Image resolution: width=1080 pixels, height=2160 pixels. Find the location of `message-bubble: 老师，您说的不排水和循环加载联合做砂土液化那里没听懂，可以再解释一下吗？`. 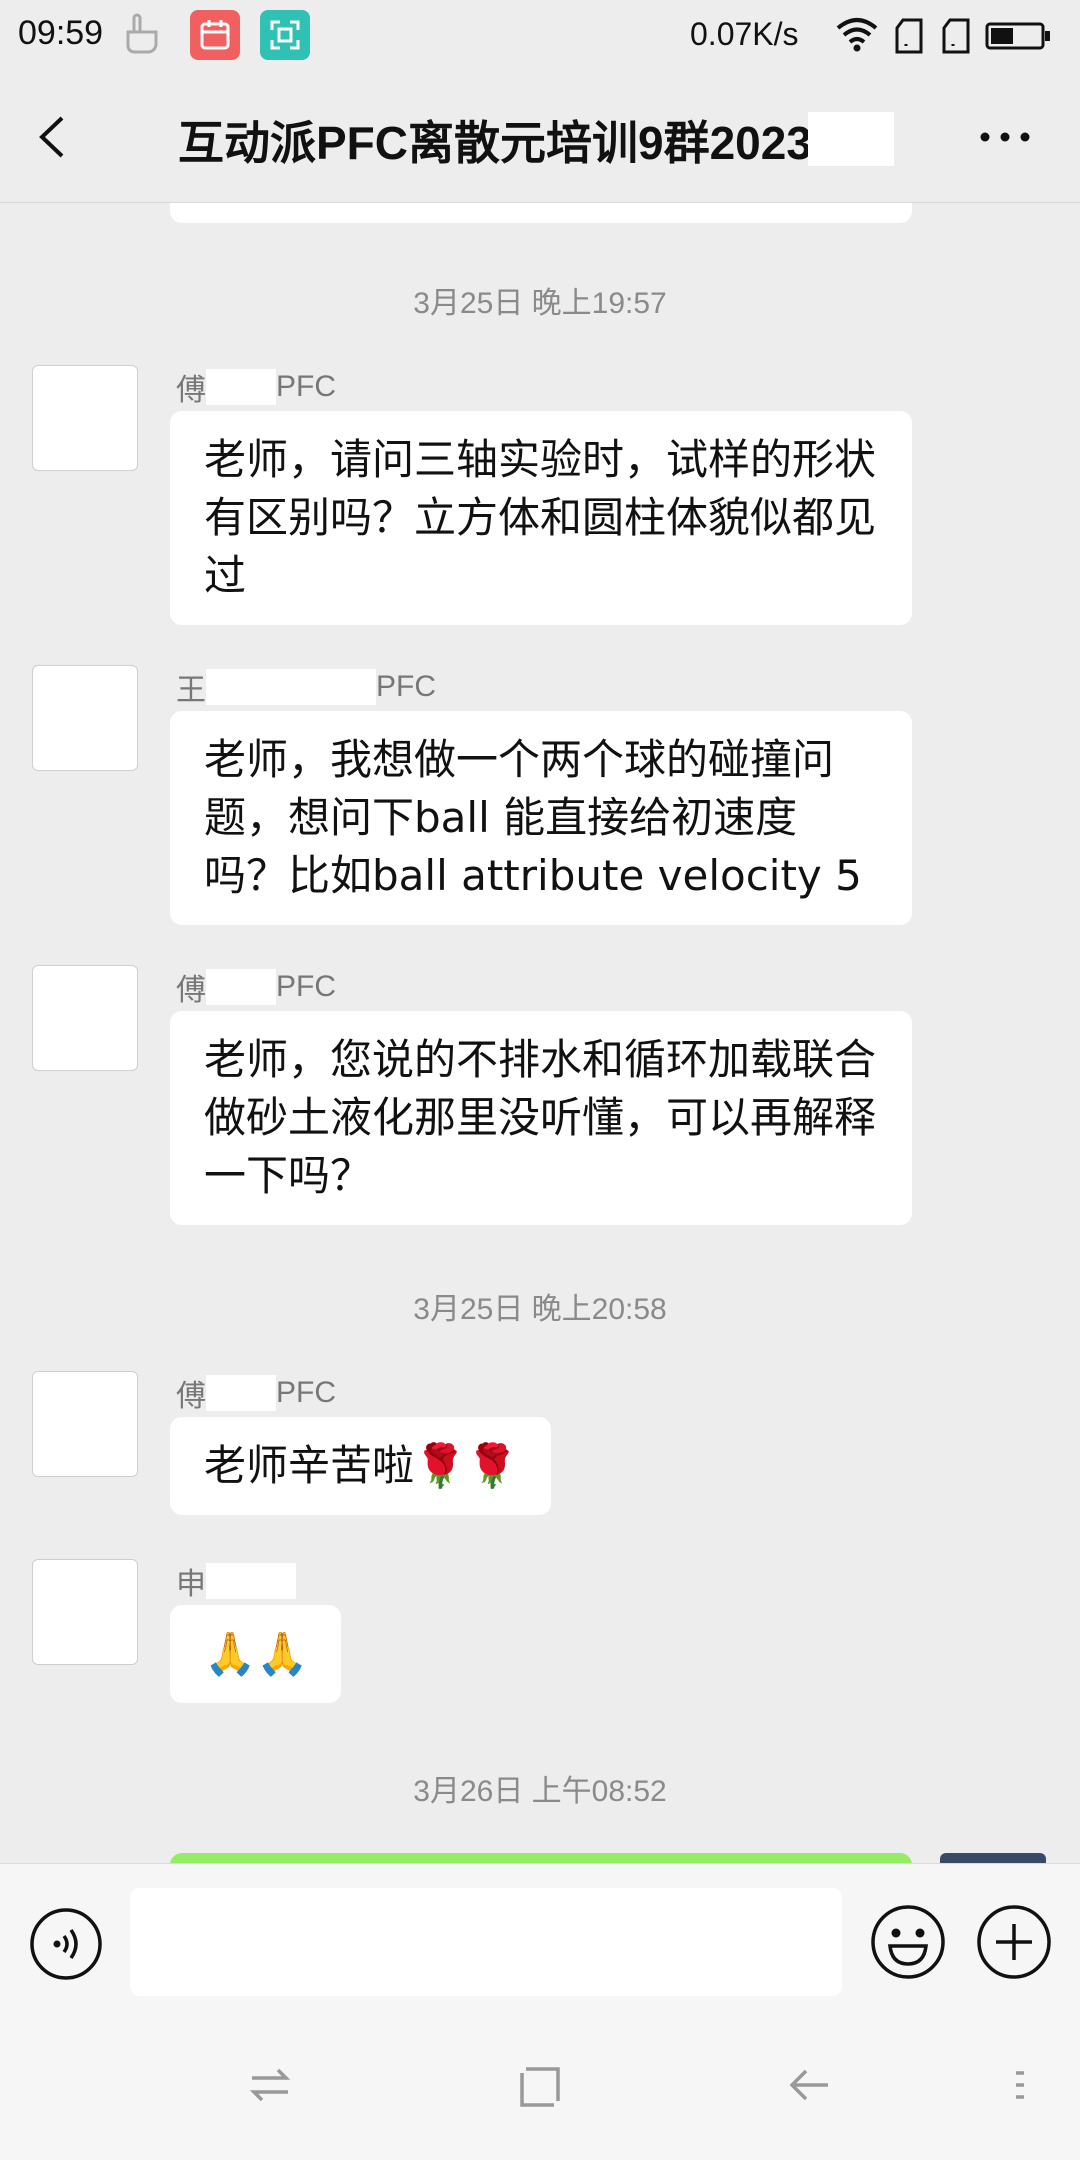

message-bubble: 老师，您说的不排水和循环加载联合做砂土液化那里没听懂，可以再解释一下吗？ is located at coordinates (541, 1118).